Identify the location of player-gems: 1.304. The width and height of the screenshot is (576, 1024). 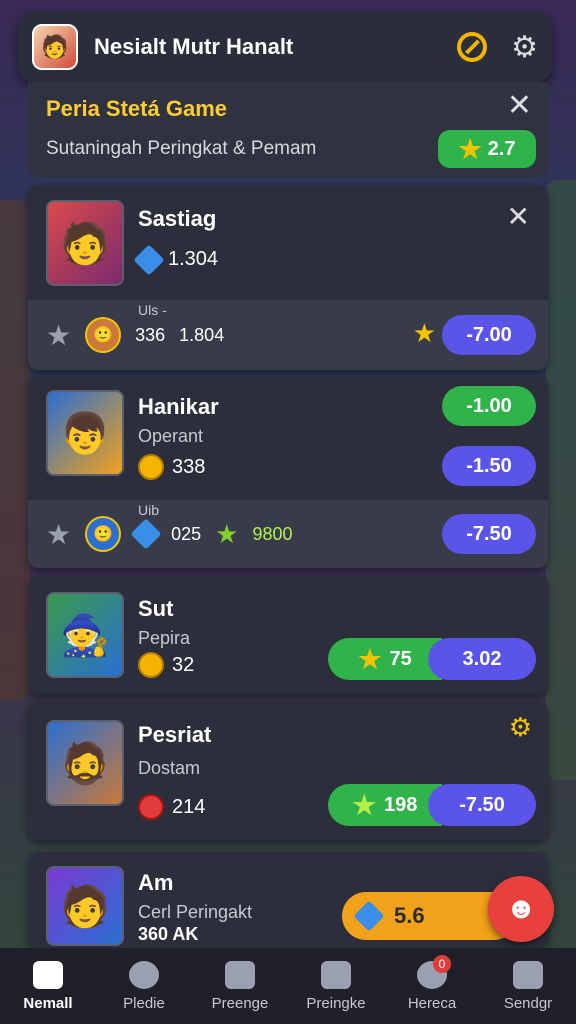
(175, 259).